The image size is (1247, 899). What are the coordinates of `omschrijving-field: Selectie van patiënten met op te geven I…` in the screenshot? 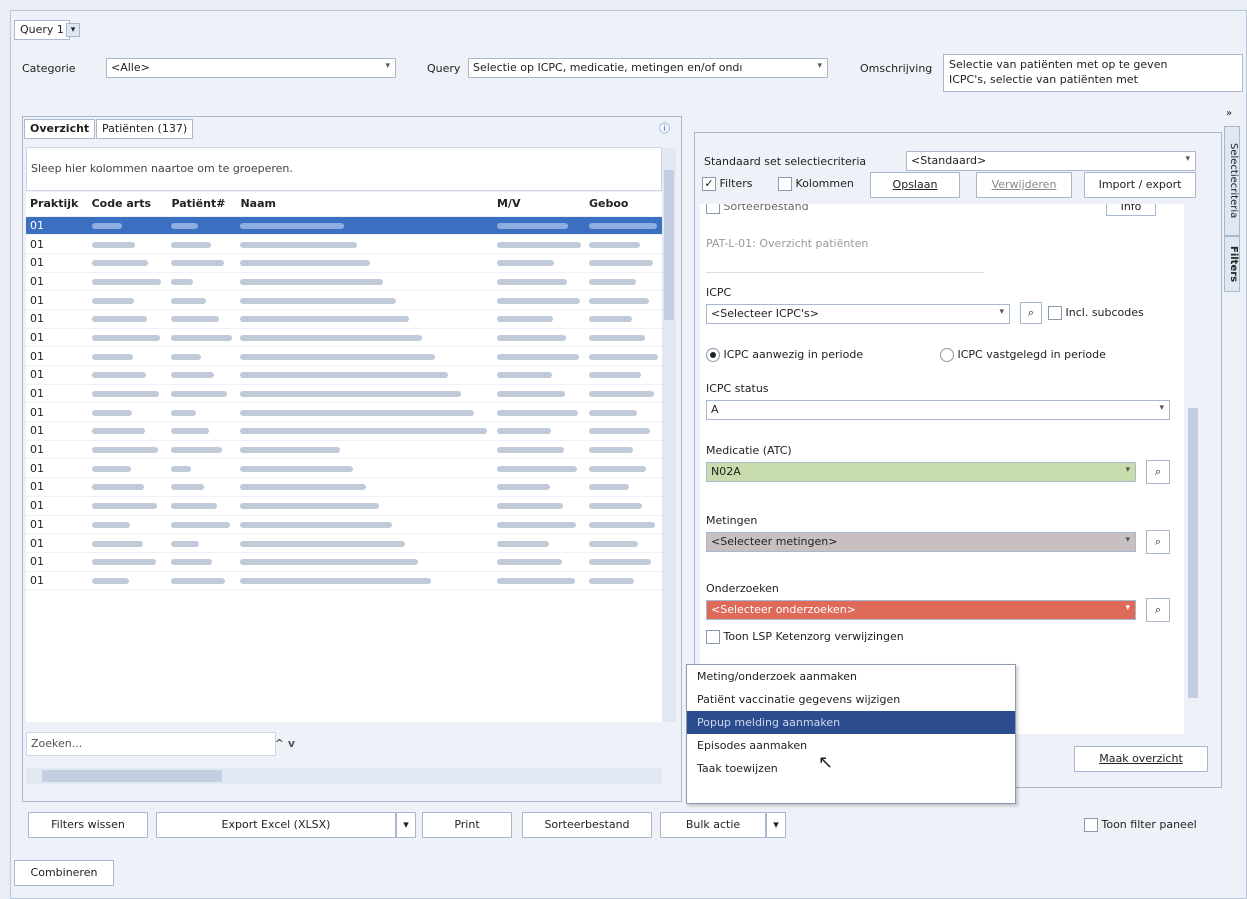 It's located at (1093, 73).